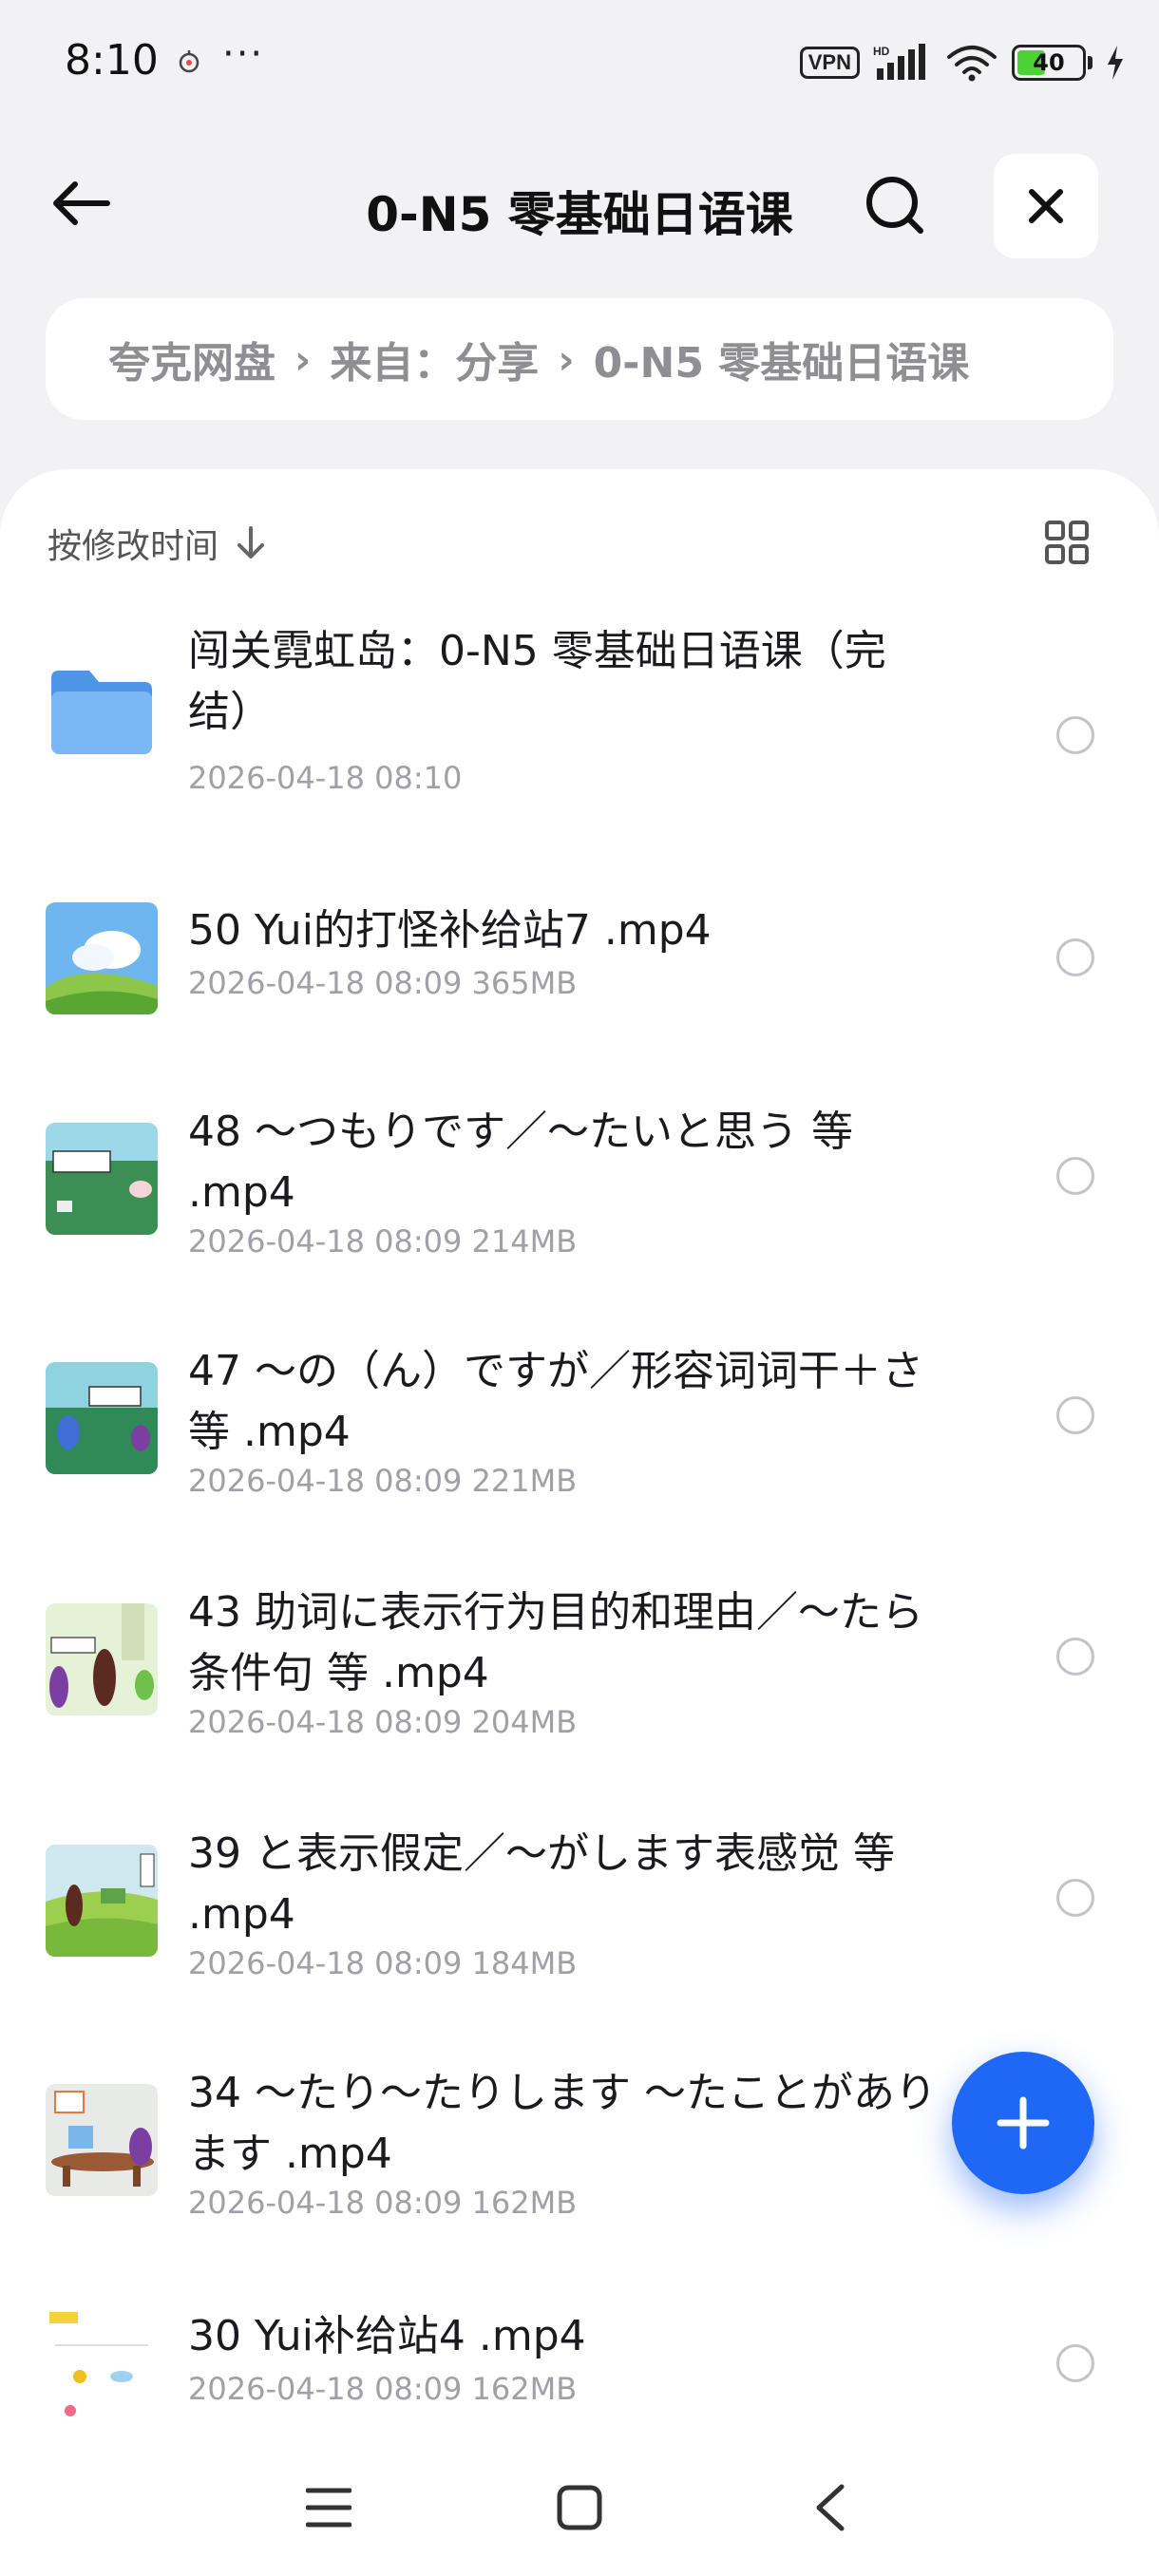 This screenshot has height=2576, width=1159. I want to click on alarm-icon, so click(189, 61).